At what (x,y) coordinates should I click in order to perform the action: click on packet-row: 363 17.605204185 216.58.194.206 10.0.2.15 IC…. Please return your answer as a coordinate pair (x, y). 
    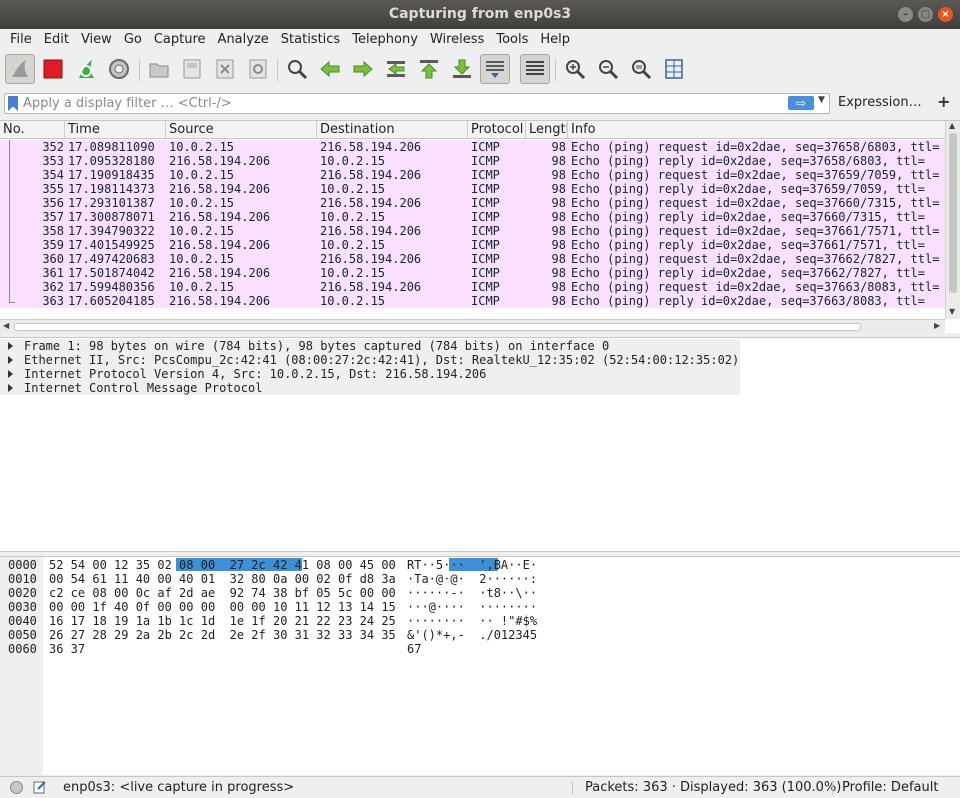
    Looking at the image, I should click on (472, 301).